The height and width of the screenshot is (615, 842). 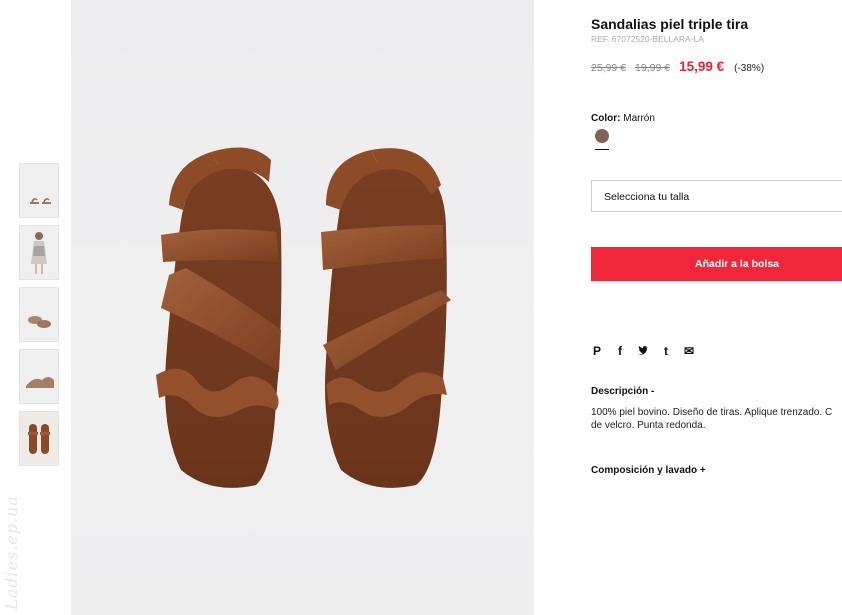 What do you see at coordinates (602, 149) in the screenshot?
I see `selected-swatch-indicator` at bounding box center [602, 149].